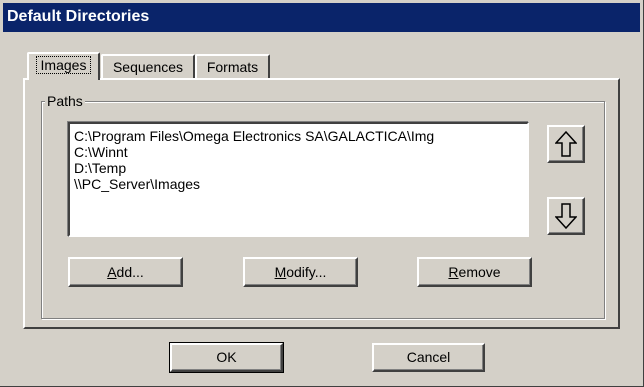  I want to click on title-bar: Default Directories, so click(321, 17).